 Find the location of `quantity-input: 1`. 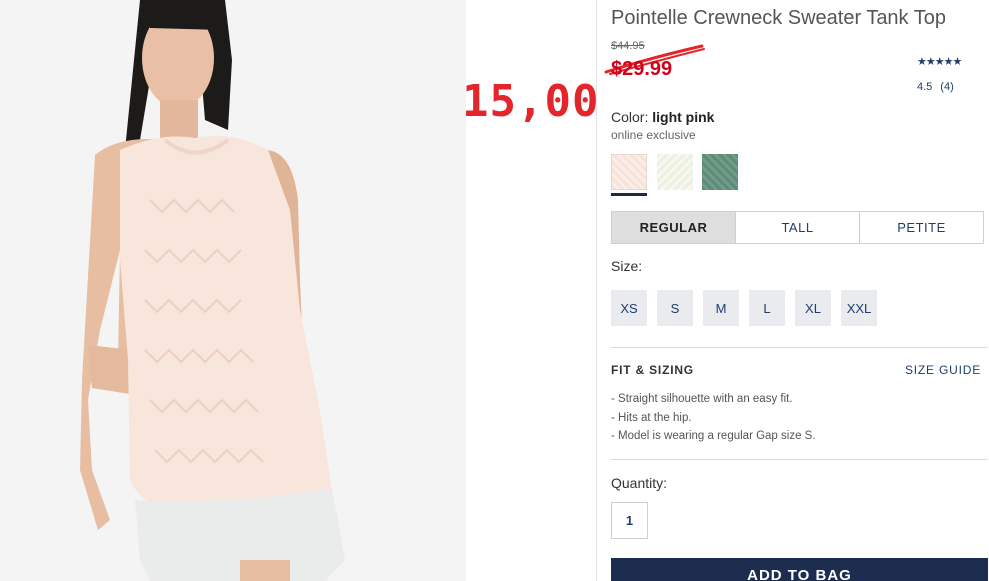

quantity-input: 1 is located at coordinates (629, 520).